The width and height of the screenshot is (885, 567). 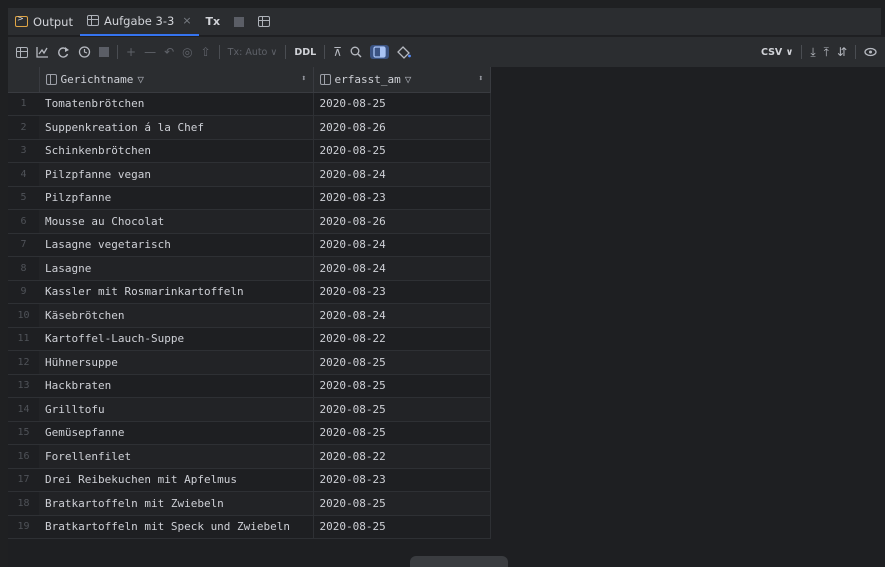 I want to click on table-row: 7 Lasagne vegetarisch 2020-08-24, so click(x=249, y=245).